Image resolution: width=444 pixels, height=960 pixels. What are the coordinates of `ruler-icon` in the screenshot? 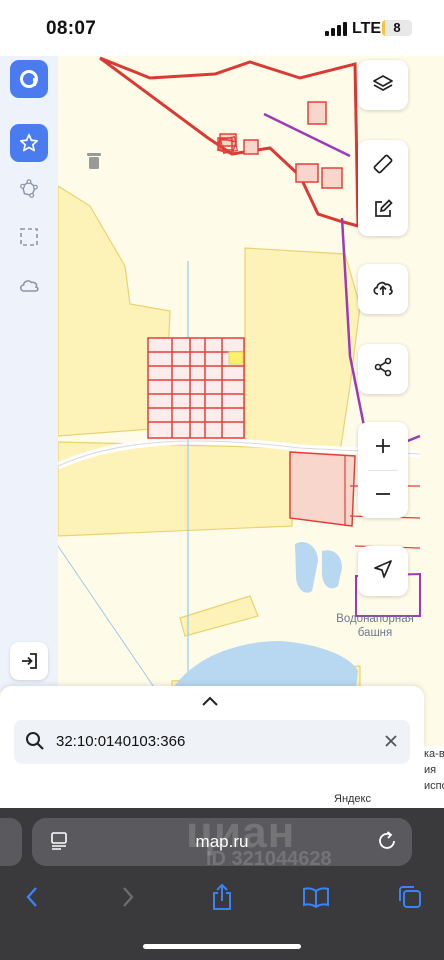 It's located at (383, 166).